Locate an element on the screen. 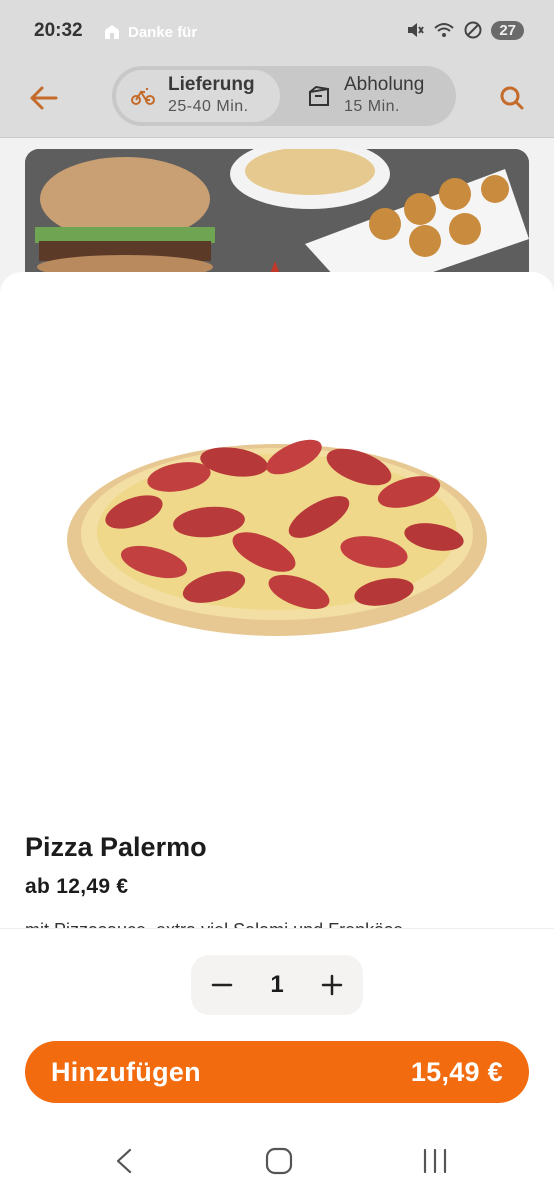 This screenshot has width=554, height=1200. pickup-time: 15 Min. is located at coordinates (372, 106).